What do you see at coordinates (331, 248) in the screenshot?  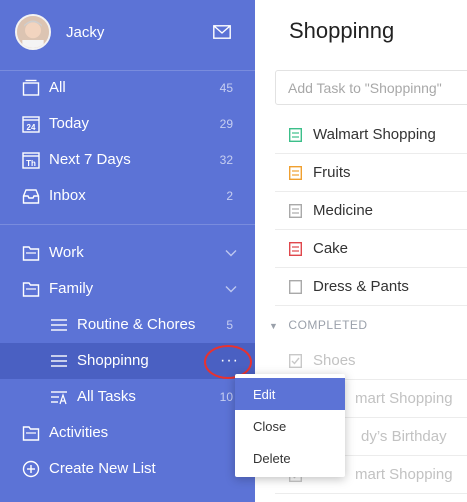 I see `task-label: Cake` at bounding box center [331, 248].